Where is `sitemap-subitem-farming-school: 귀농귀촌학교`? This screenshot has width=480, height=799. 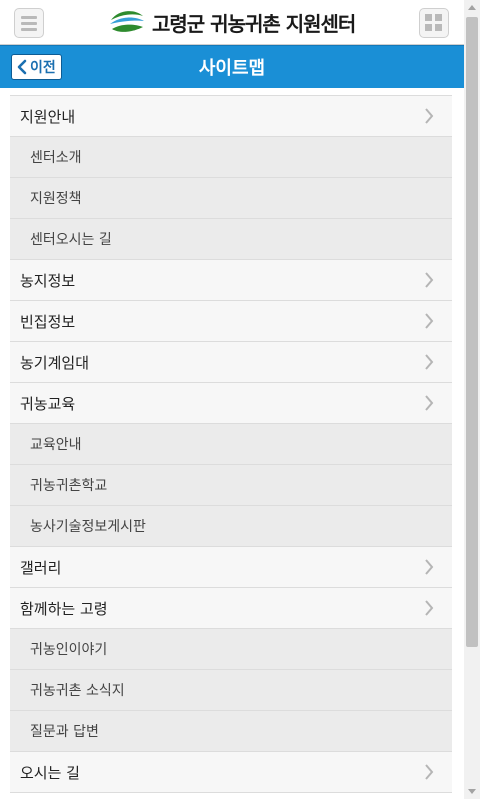
sitemap-subitem-farming-school: 귀농귀촌학교 is located at coordinates (231, 485).